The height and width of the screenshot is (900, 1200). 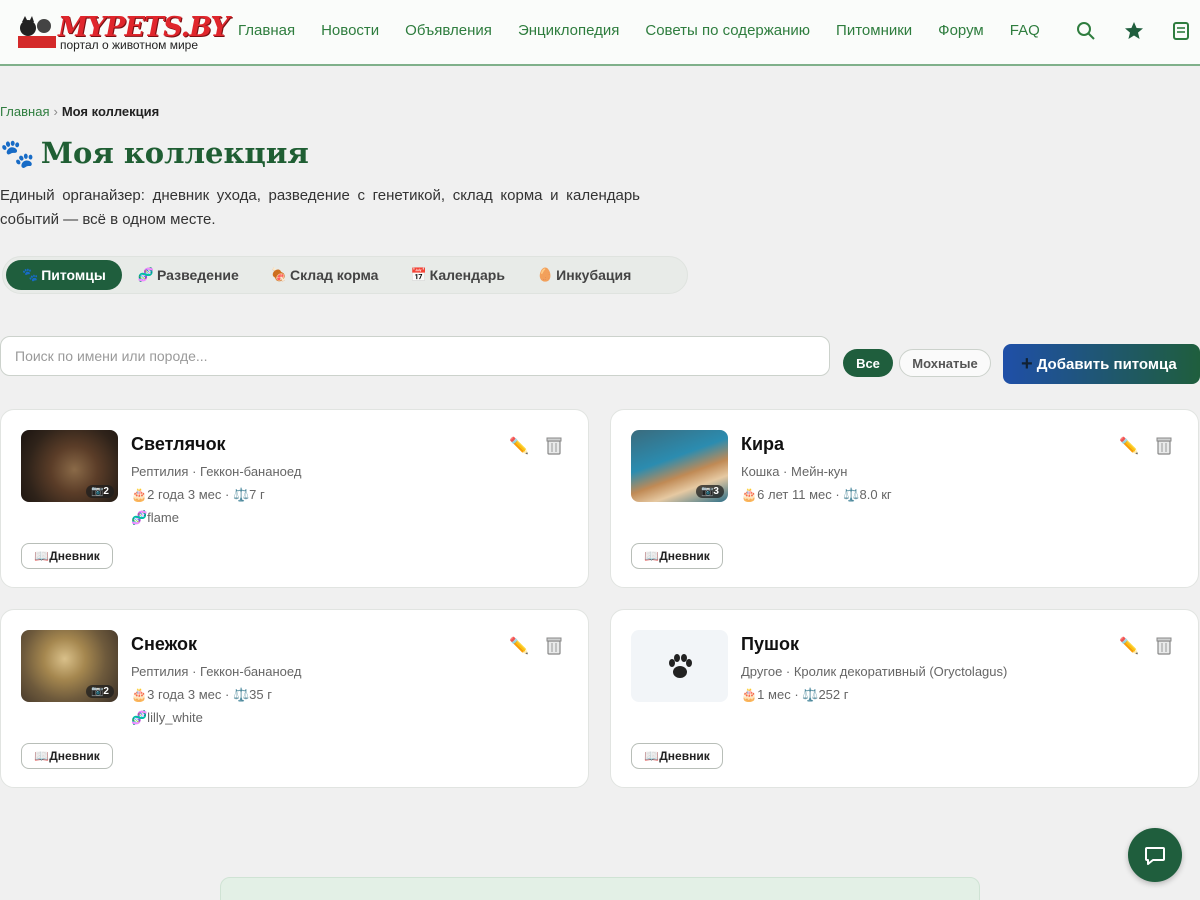 I want to click on pet-morph: 🧬lilly_white, so click(x=167, y=717).